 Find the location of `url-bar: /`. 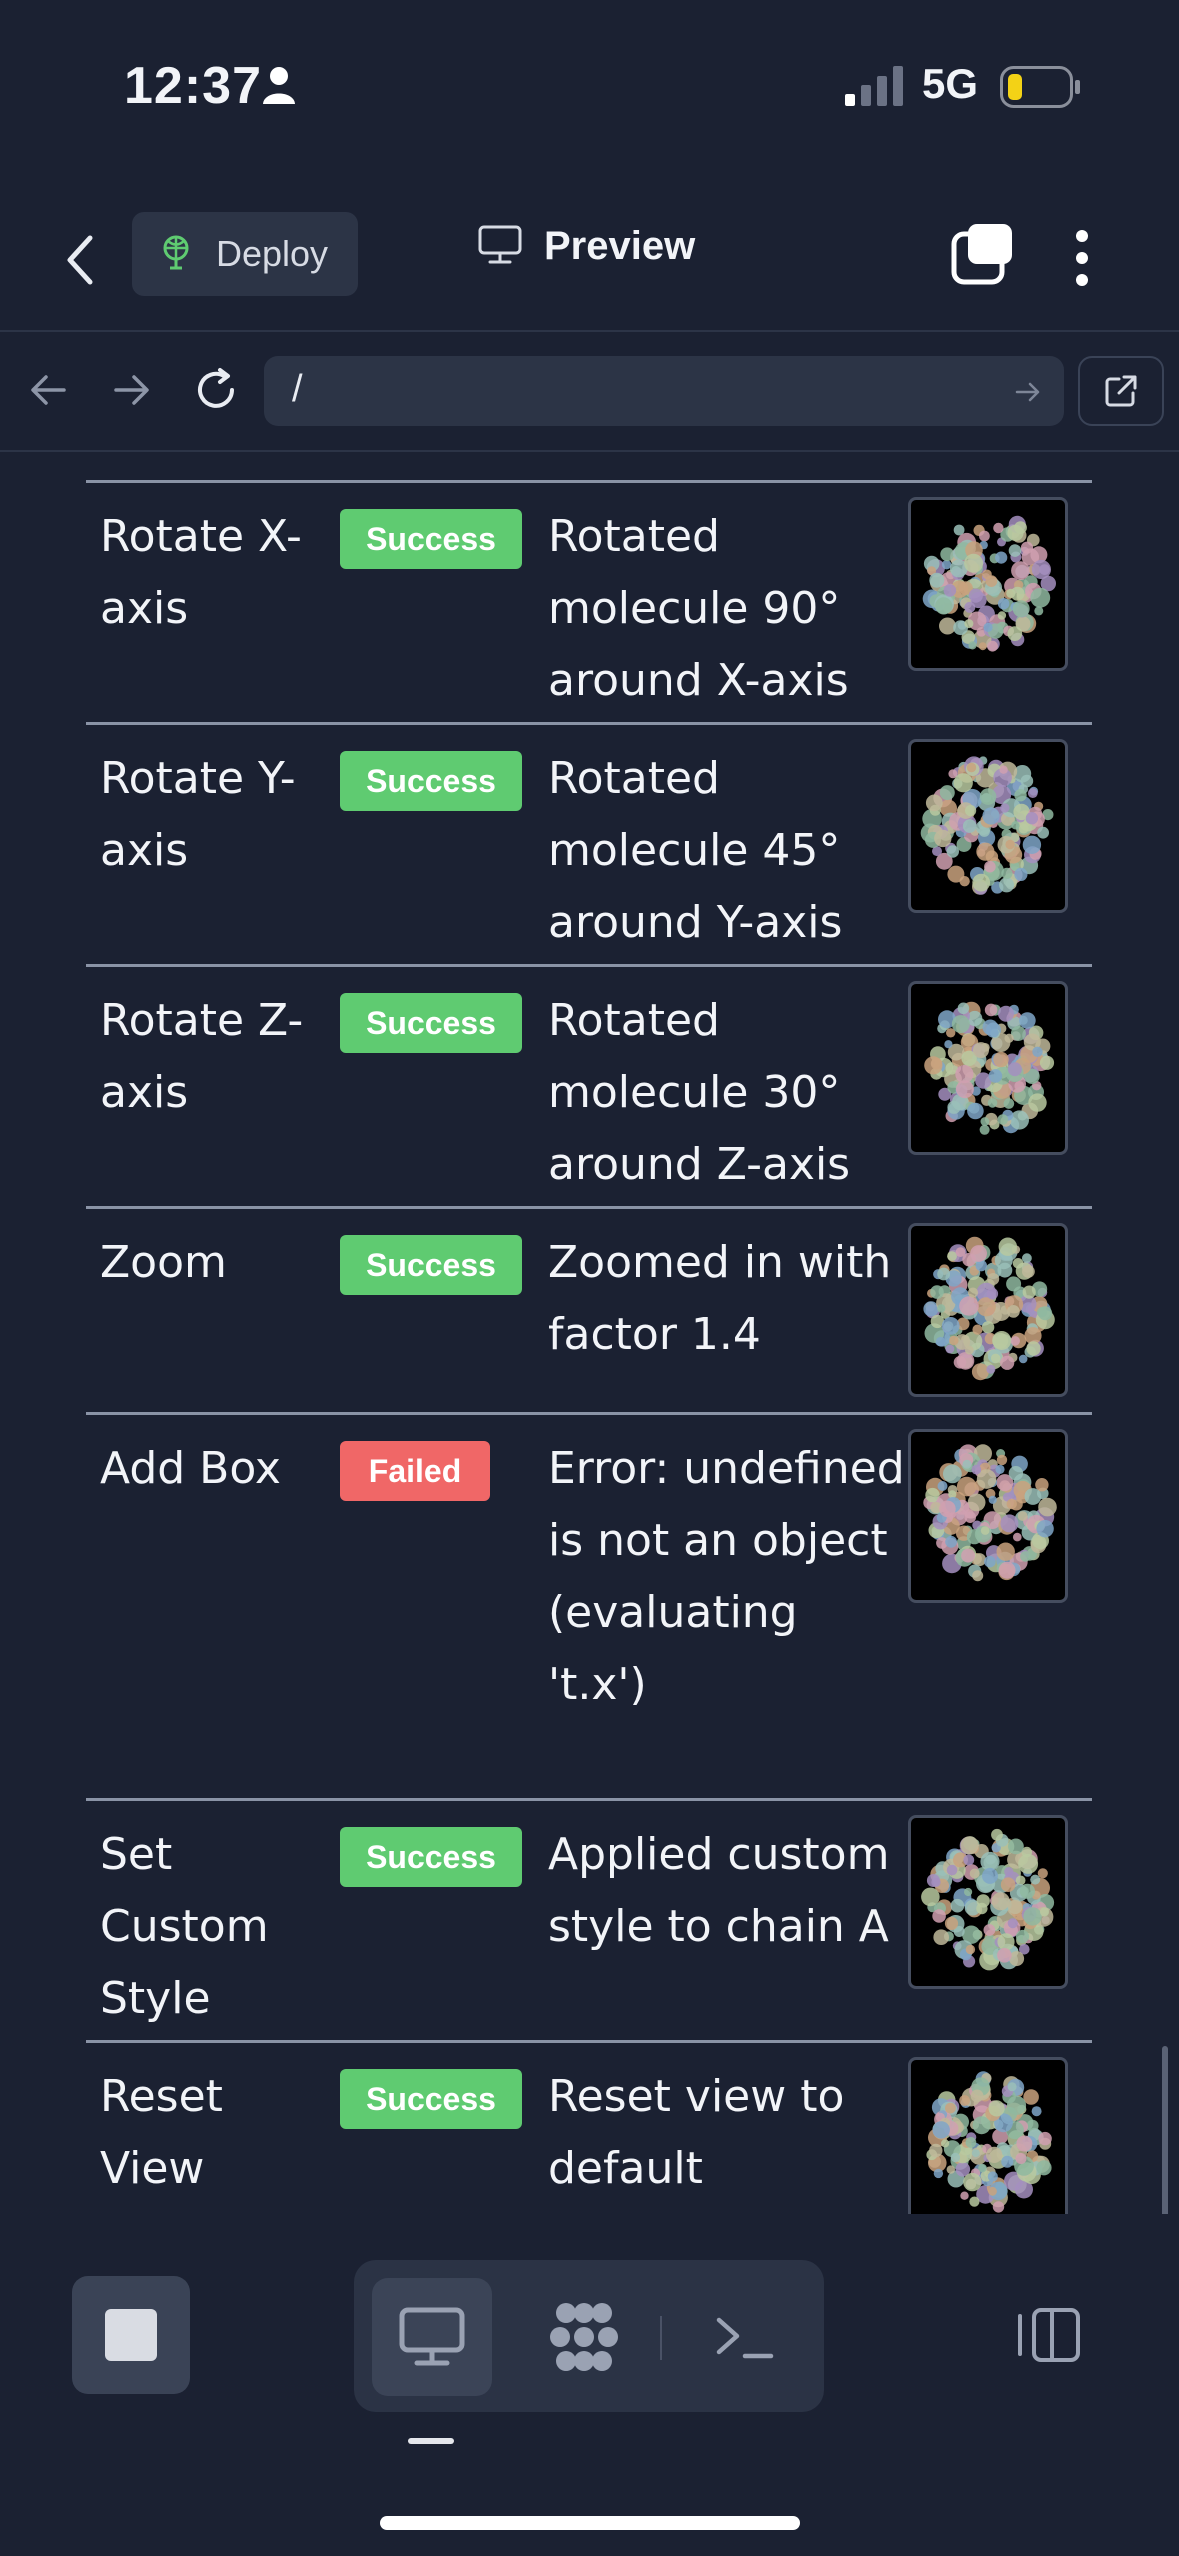

url-bar: / is located at coordinates (589, 392).